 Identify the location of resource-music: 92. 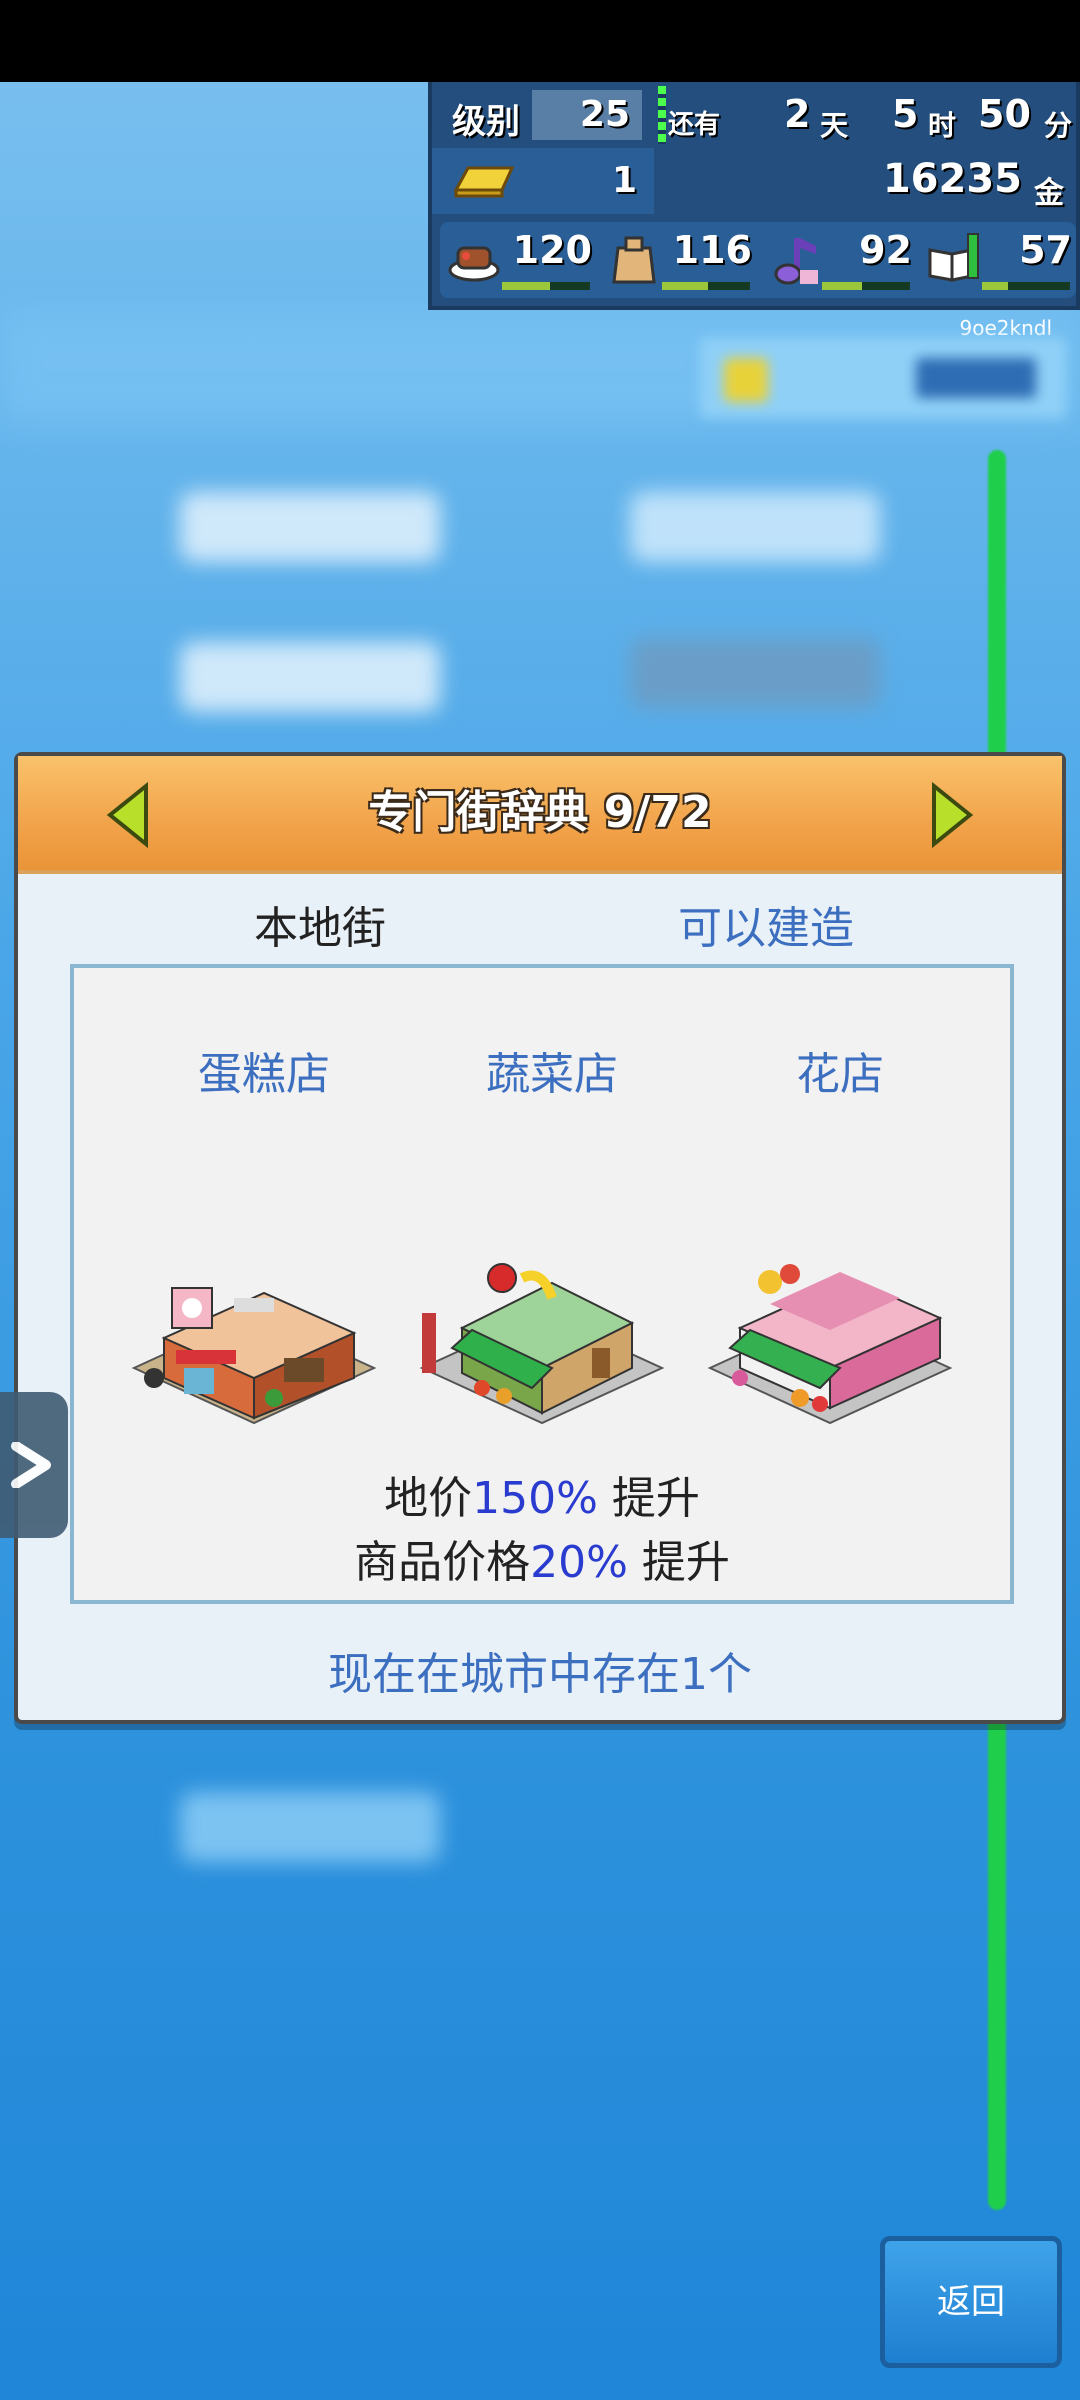
(840, 260).